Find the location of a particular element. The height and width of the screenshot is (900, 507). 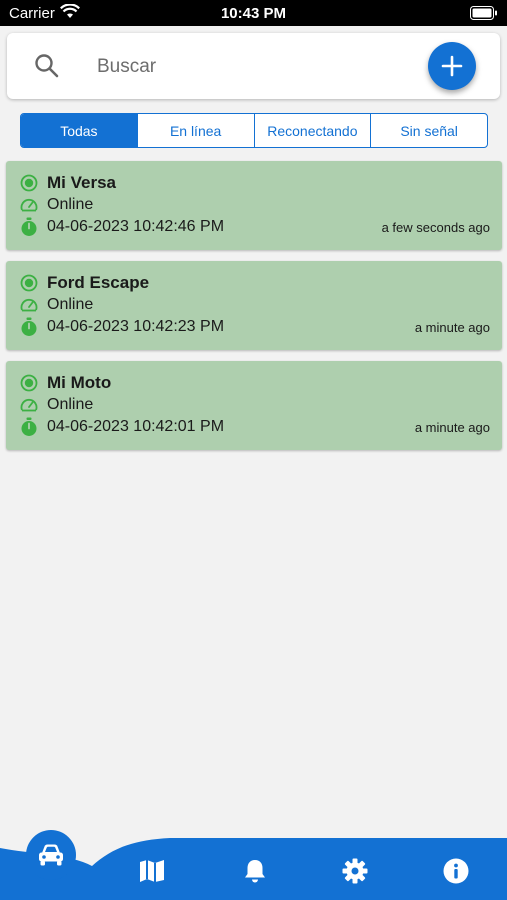

last-update-timestamp: 04-06-2023 10:42:01 PM is located at coordinates (136, 426).